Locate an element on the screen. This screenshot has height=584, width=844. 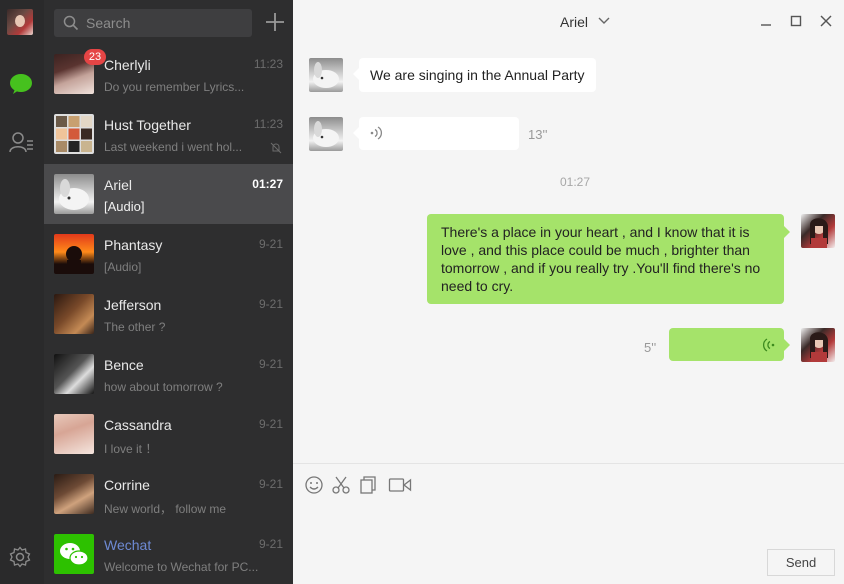
audio-message-incoming is located at coordinates (439, 133).